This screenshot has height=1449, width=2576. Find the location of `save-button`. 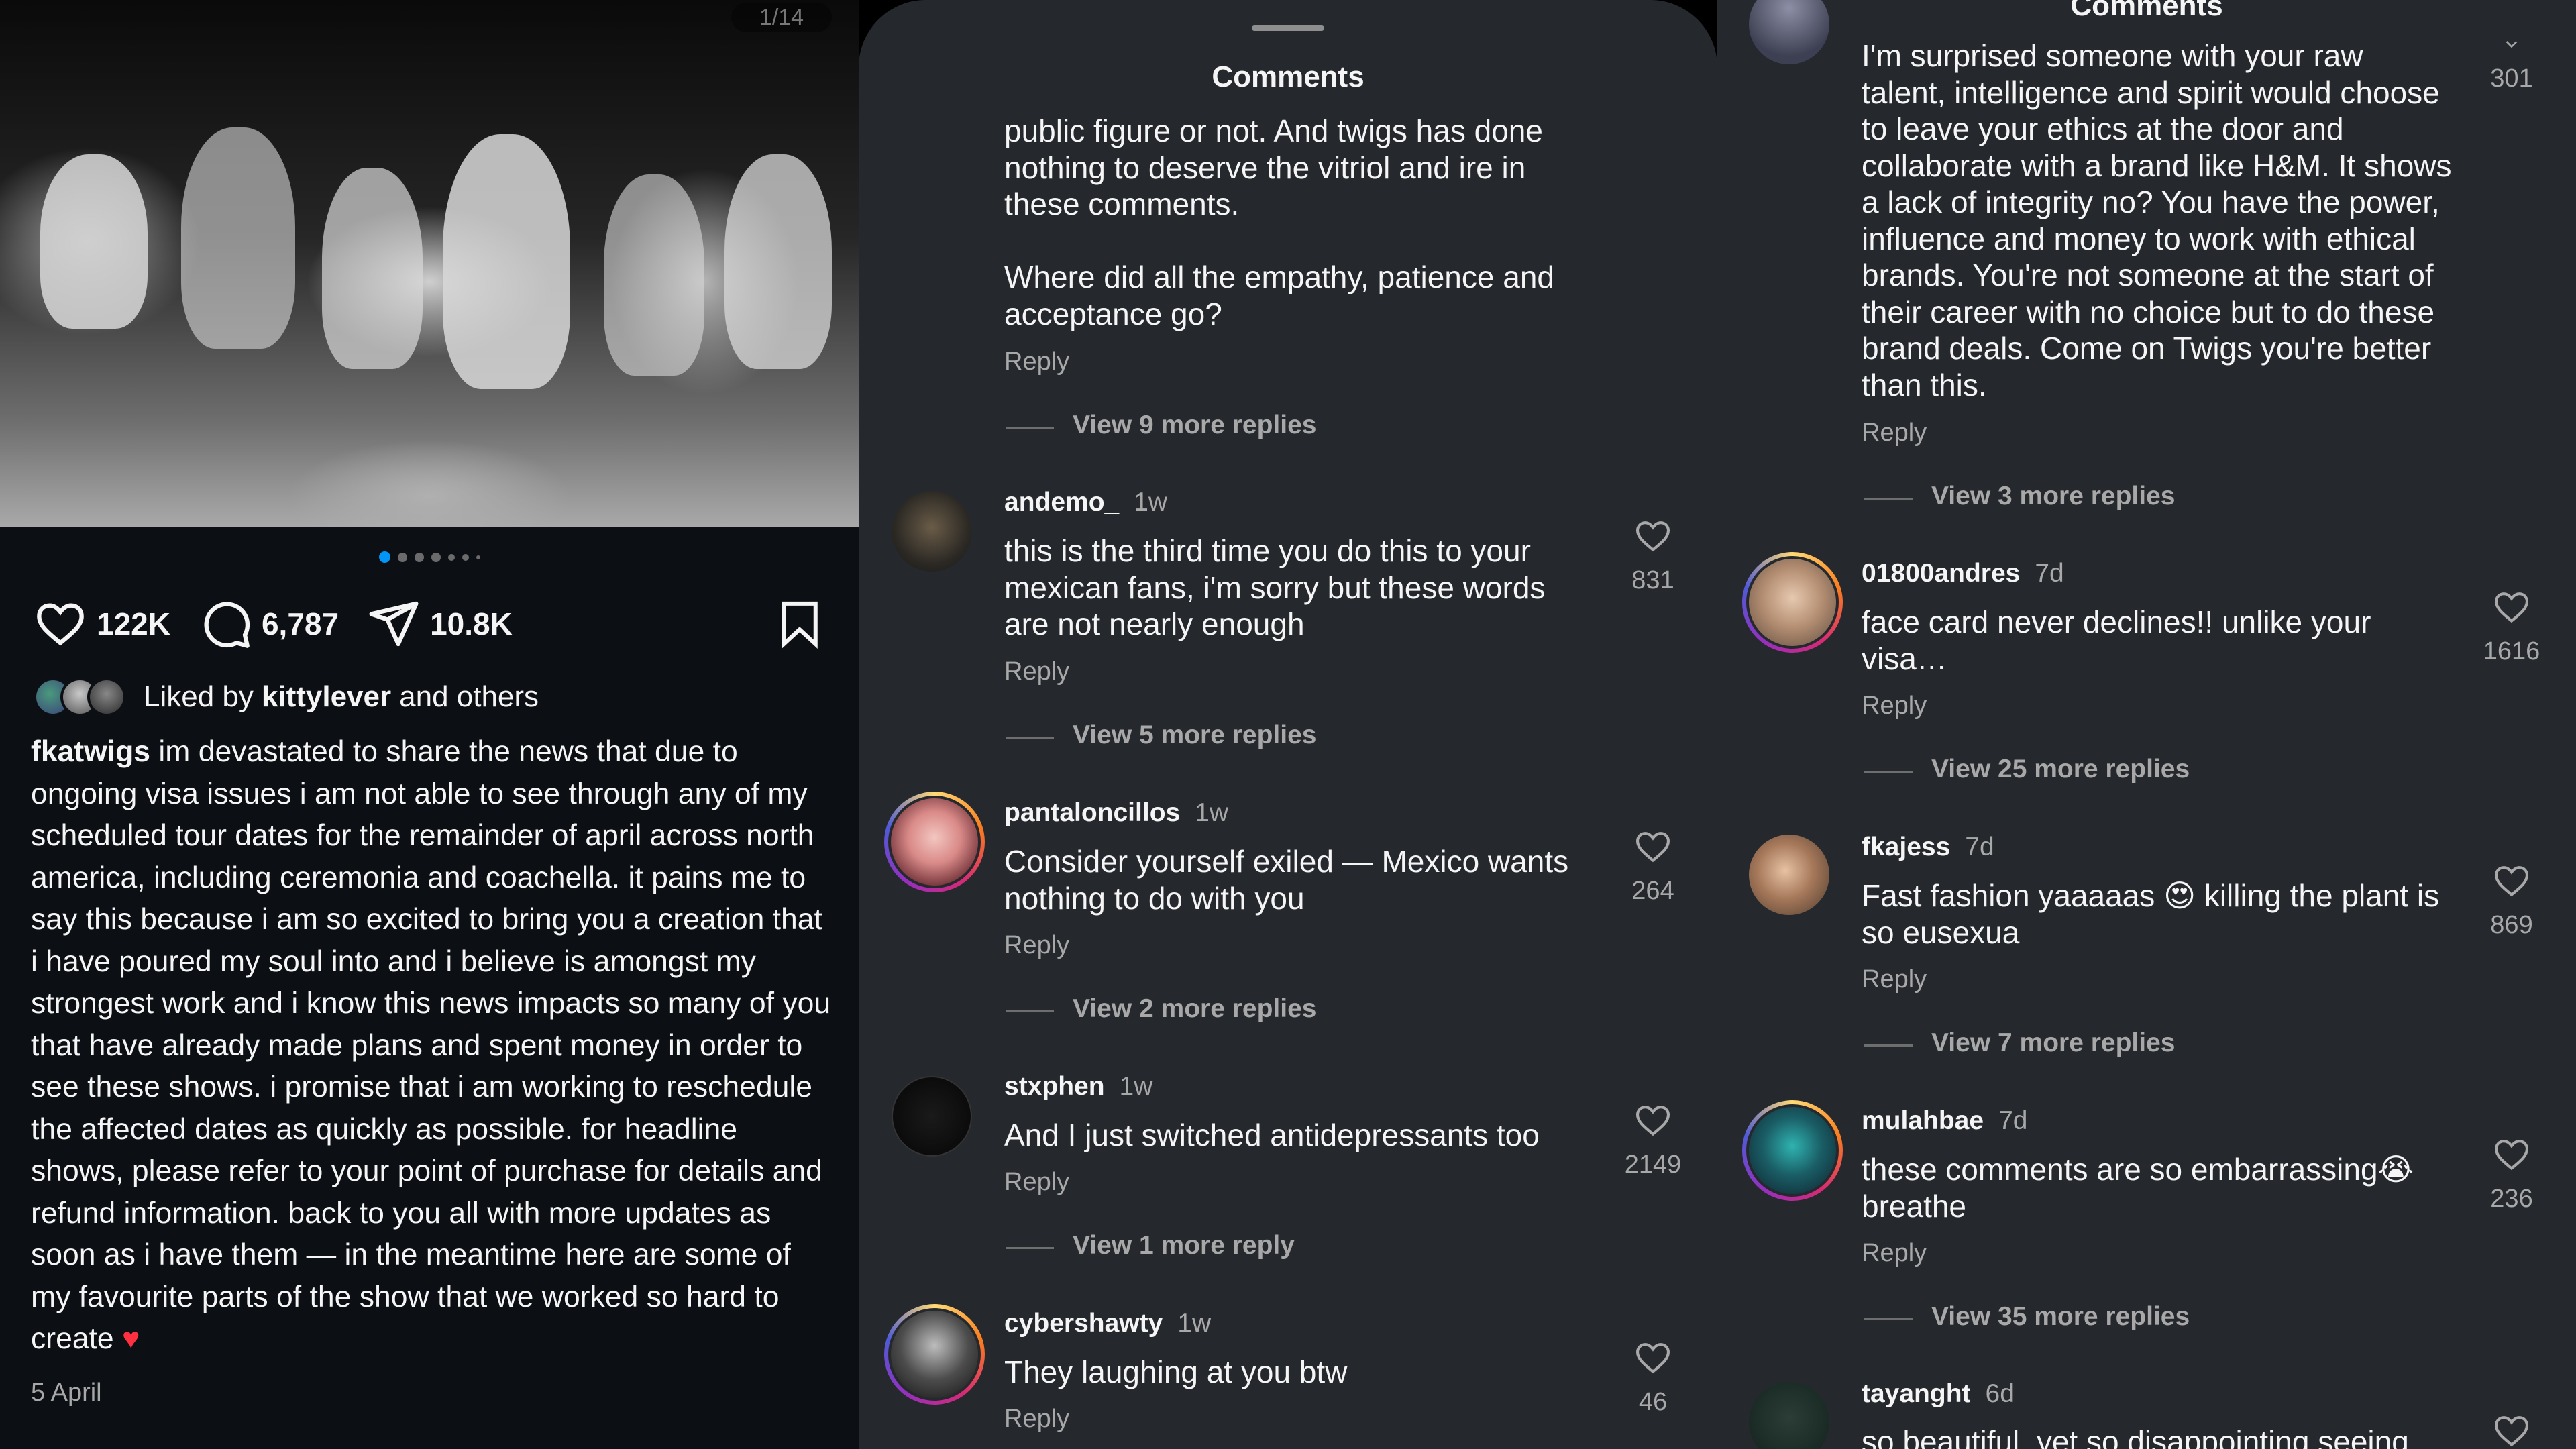

save-button is located at coordinates (799, 625).